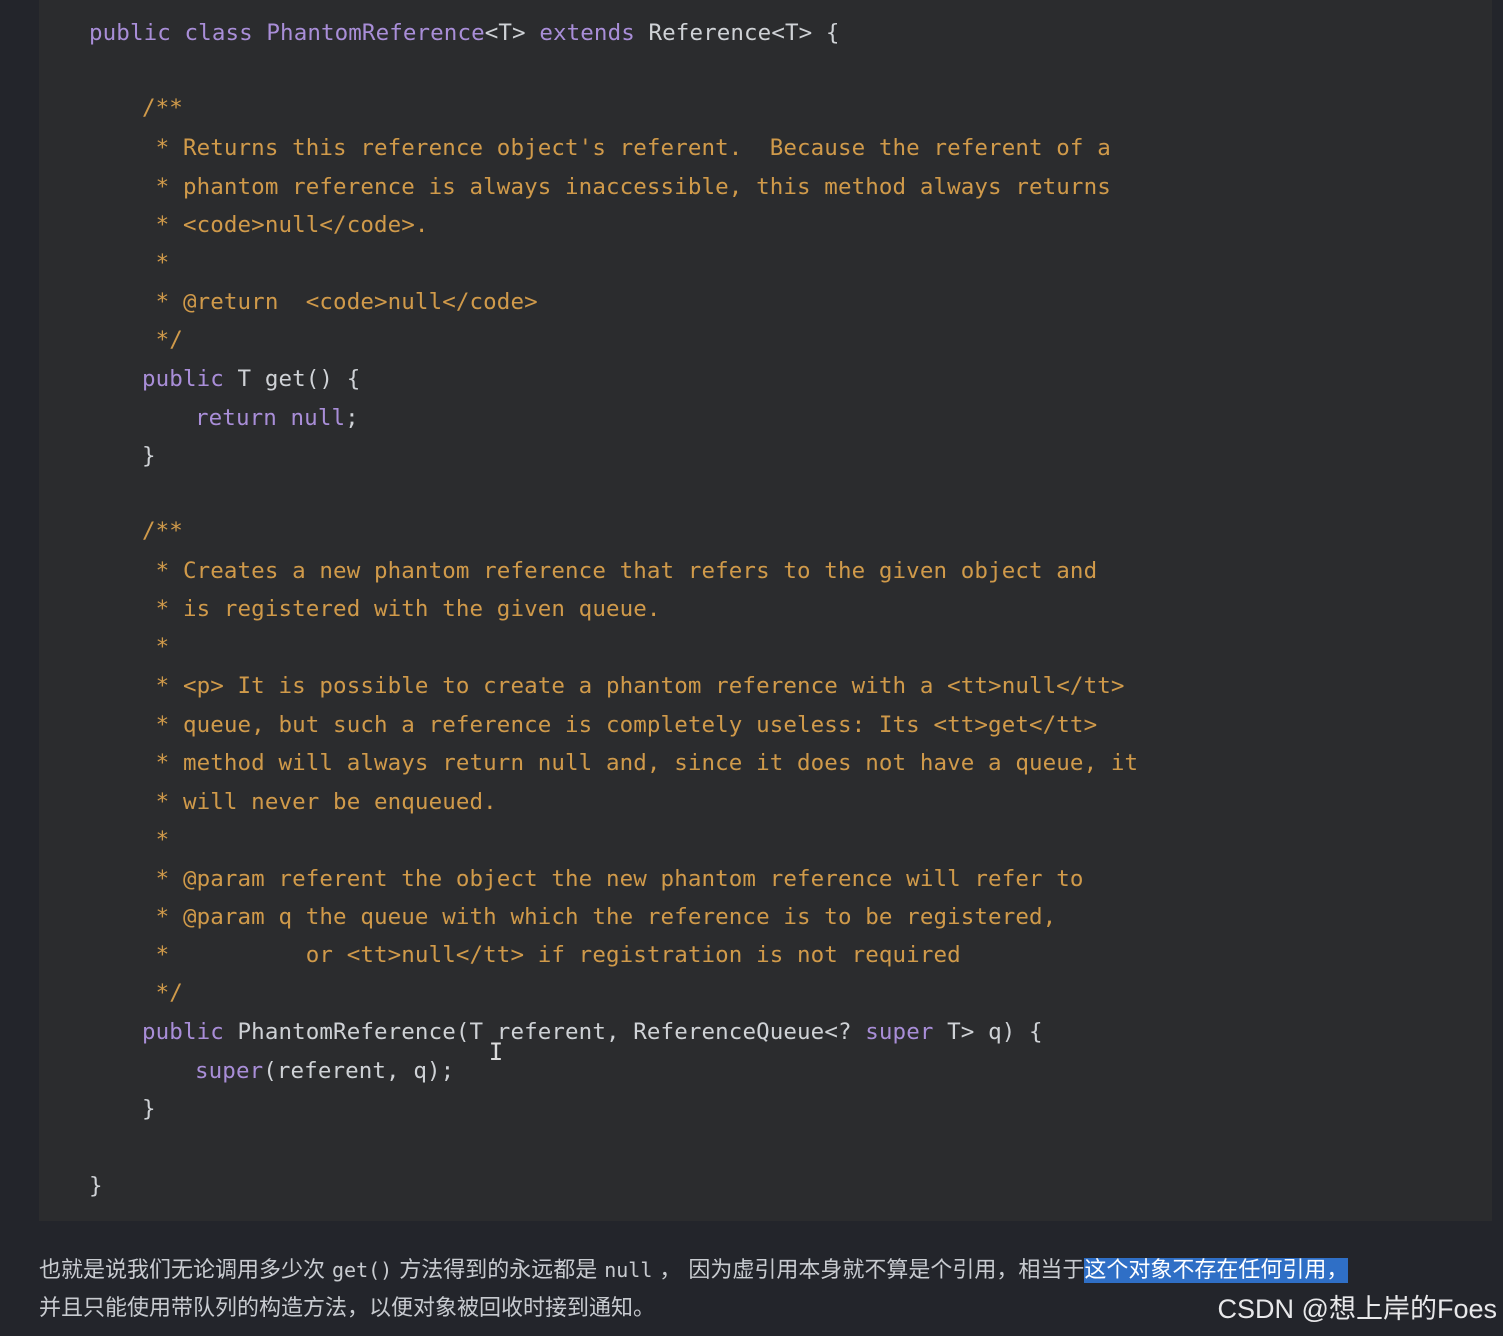 Image resolution: width=1503 pixels, height=1336 pixels. What do you see at coordinates (512, 33) in the screenshot?
I see `code-token: <T>` at bounding box center [512, 33].